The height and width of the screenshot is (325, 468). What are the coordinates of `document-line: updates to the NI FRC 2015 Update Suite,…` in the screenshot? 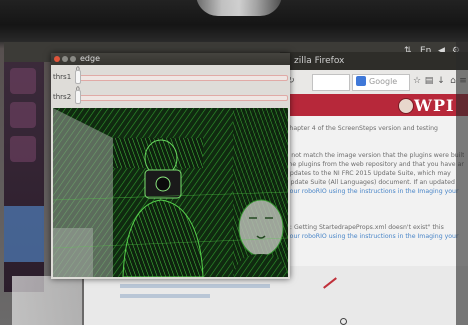 It's located at (368, 173).